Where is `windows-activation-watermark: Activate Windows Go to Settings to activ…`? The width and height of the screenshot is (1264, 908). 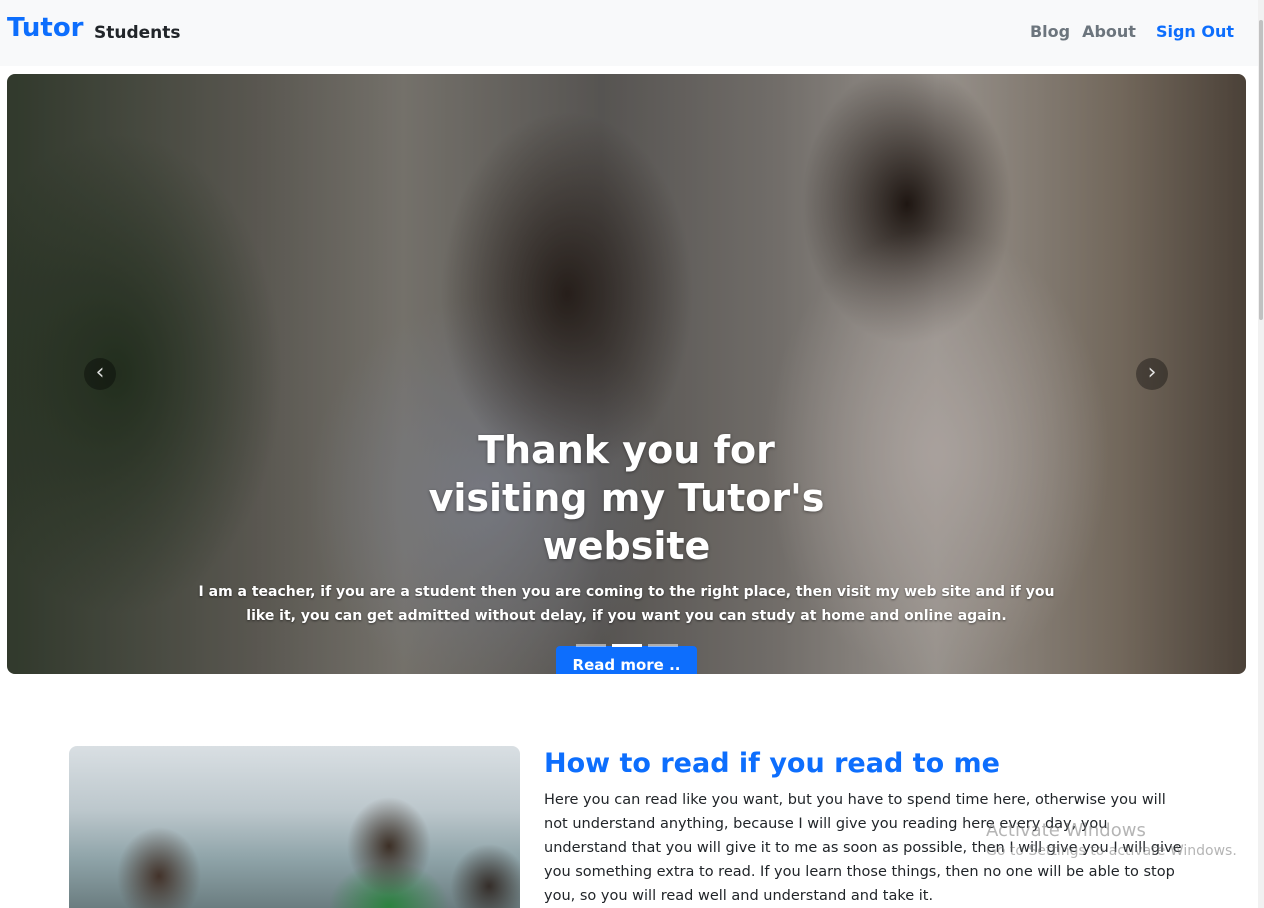 windows-activation-watermark: Activate Windows Go to Settings to activ… is located at coordinates (1111, 839).